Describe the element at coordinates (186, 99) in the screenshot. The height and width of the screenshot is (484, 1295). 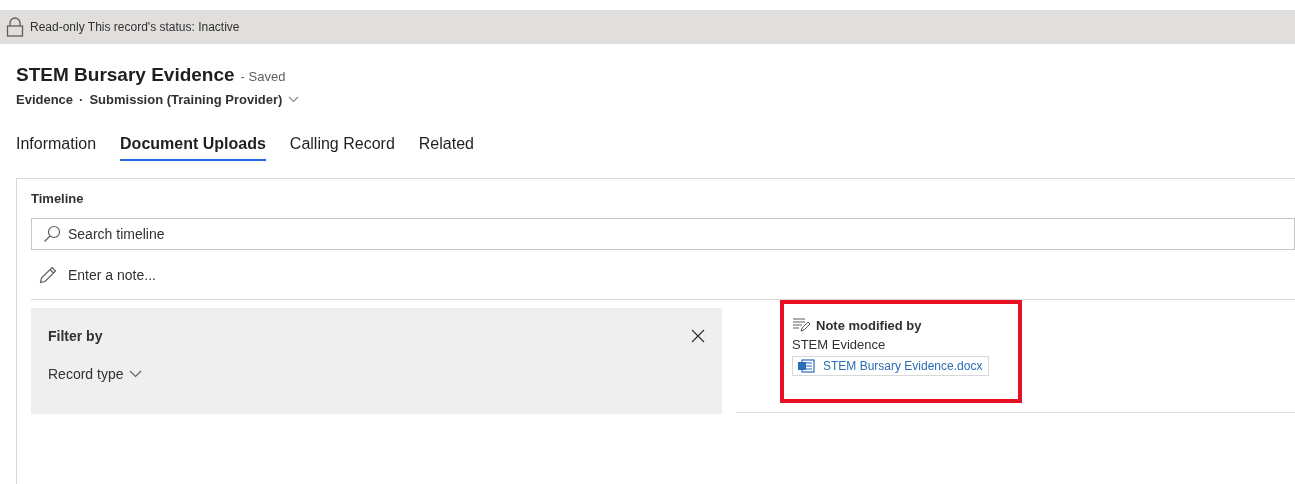
I see `form-selector: Submission (Training Provider)` at that location.